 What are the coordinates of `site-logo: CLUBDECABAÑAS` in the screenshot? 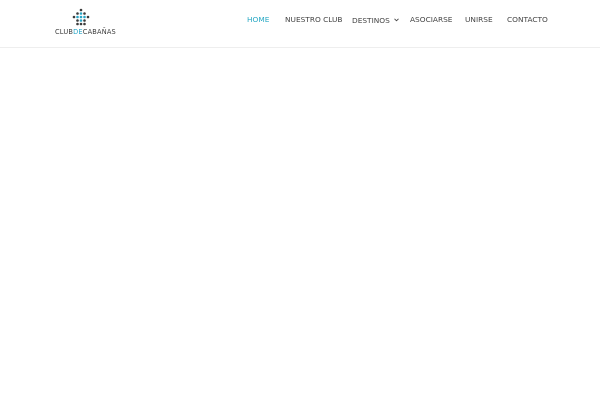 It's located at (85, 23).